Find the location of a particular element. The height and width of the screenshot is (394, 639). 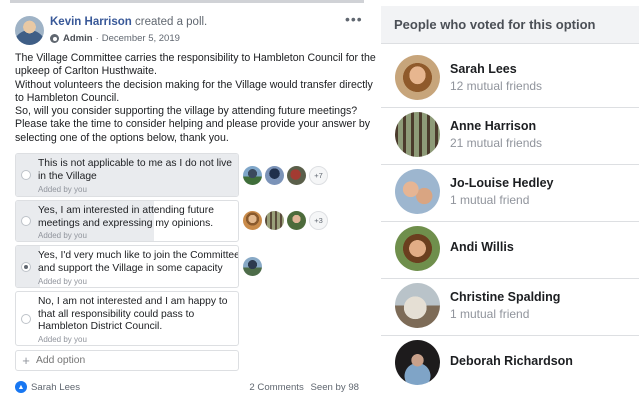

option-voters is located at coordinates (254, 266).